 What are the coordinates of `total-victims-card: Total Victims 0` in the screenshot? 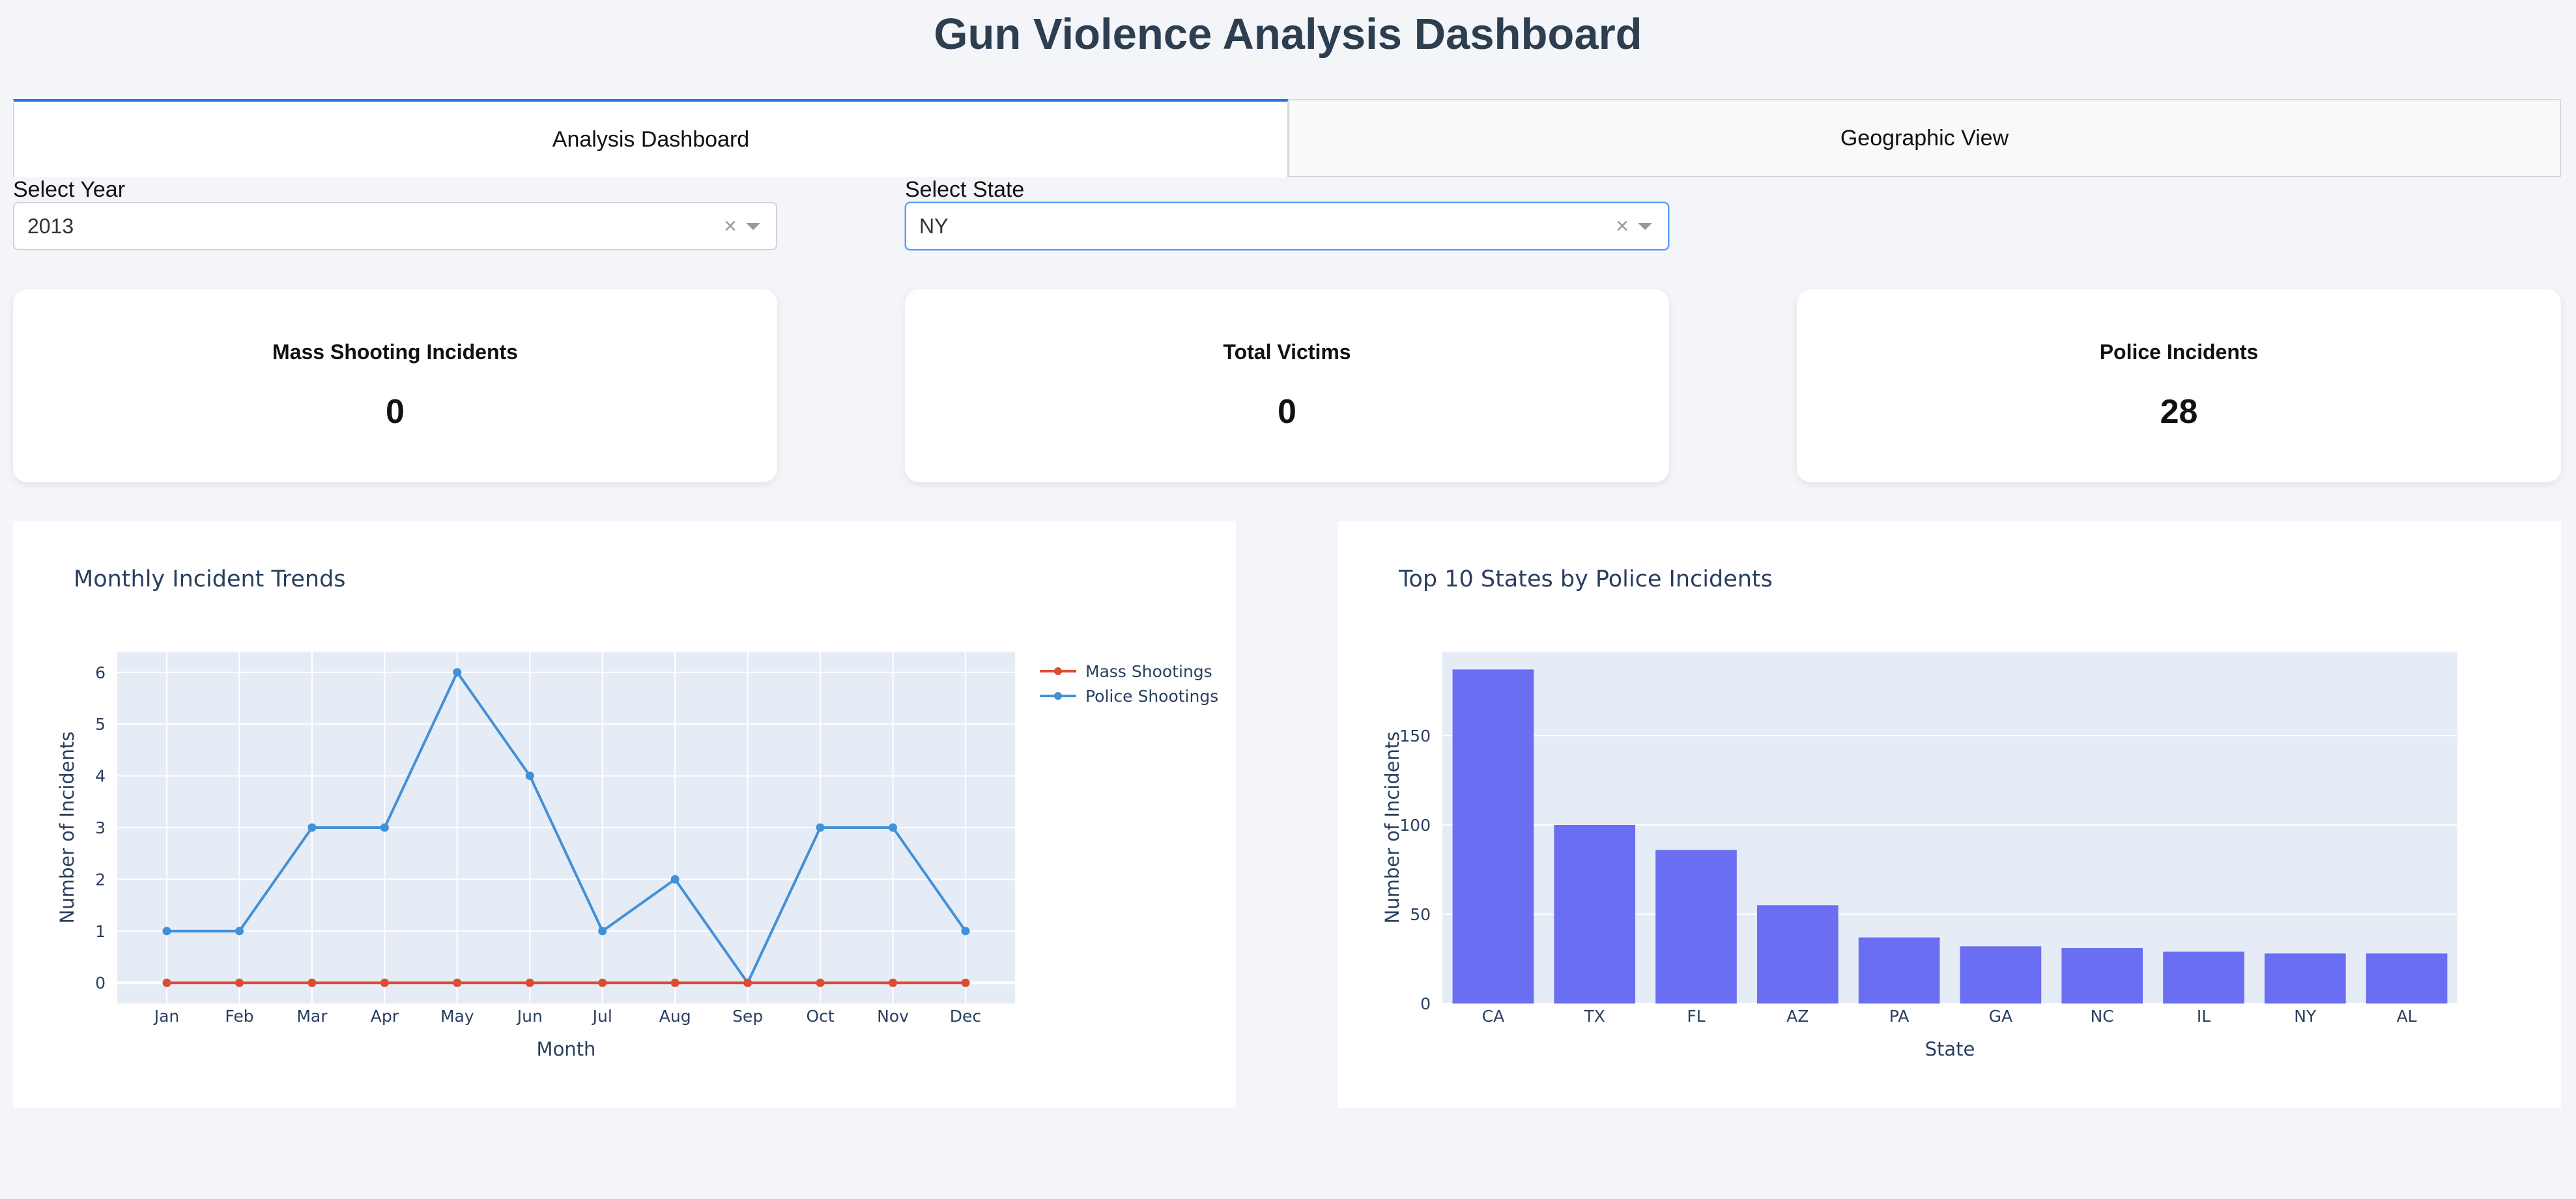 It's located at (1287, 385).